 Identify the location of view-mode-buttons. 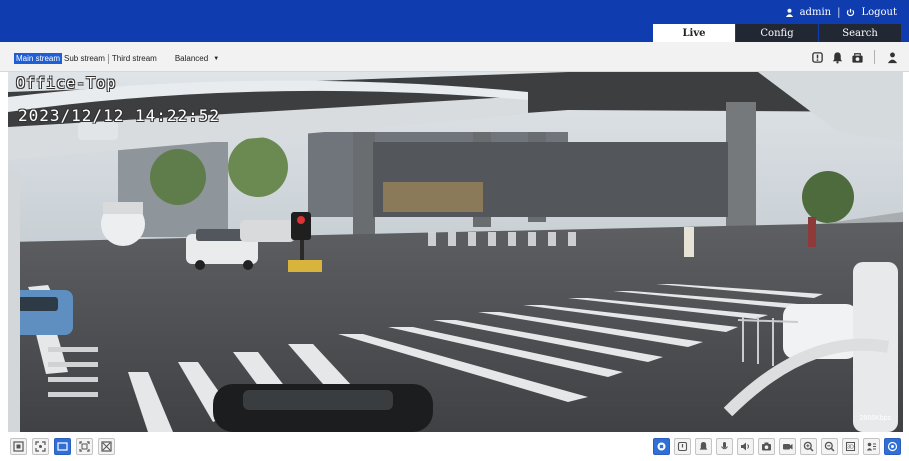
(62, 446).